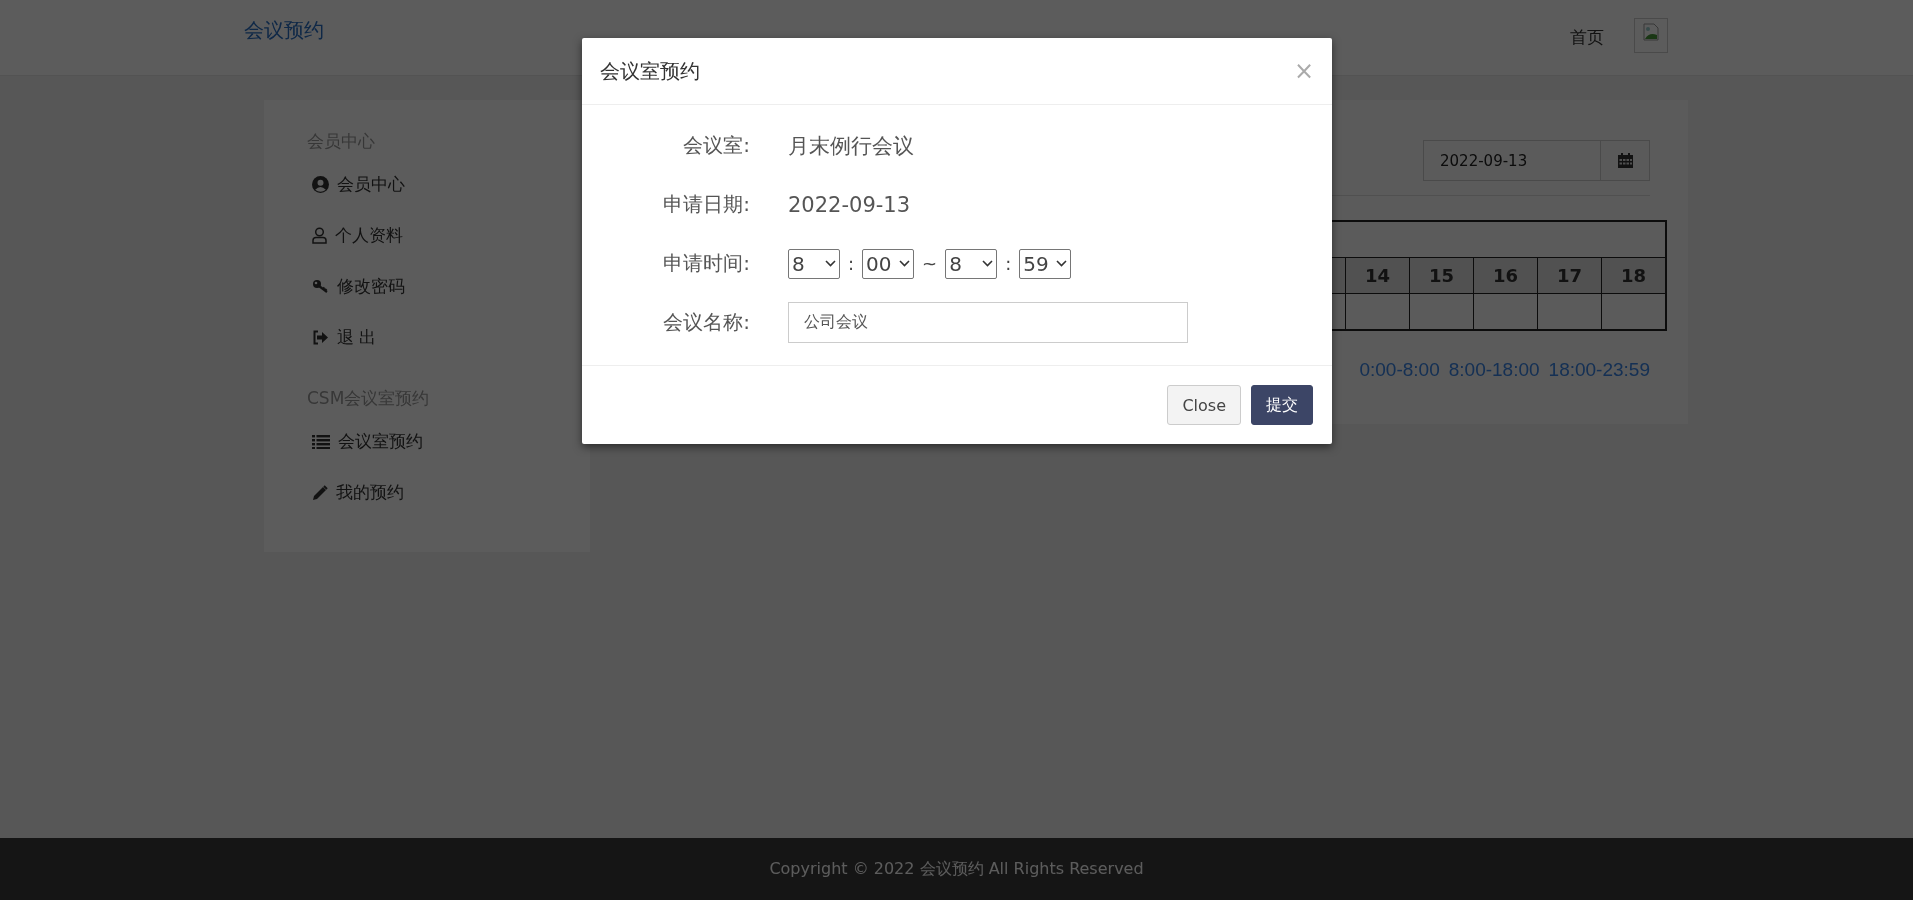  I want to click on field-label: 申请日期:, so click(706, 204).